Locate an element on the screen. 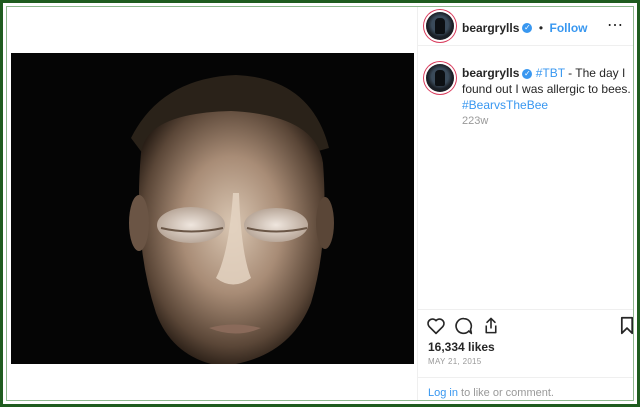 Image resolution: width=640 pixels, height=407 pixels. share-icon is located at coordinates (491, 325).